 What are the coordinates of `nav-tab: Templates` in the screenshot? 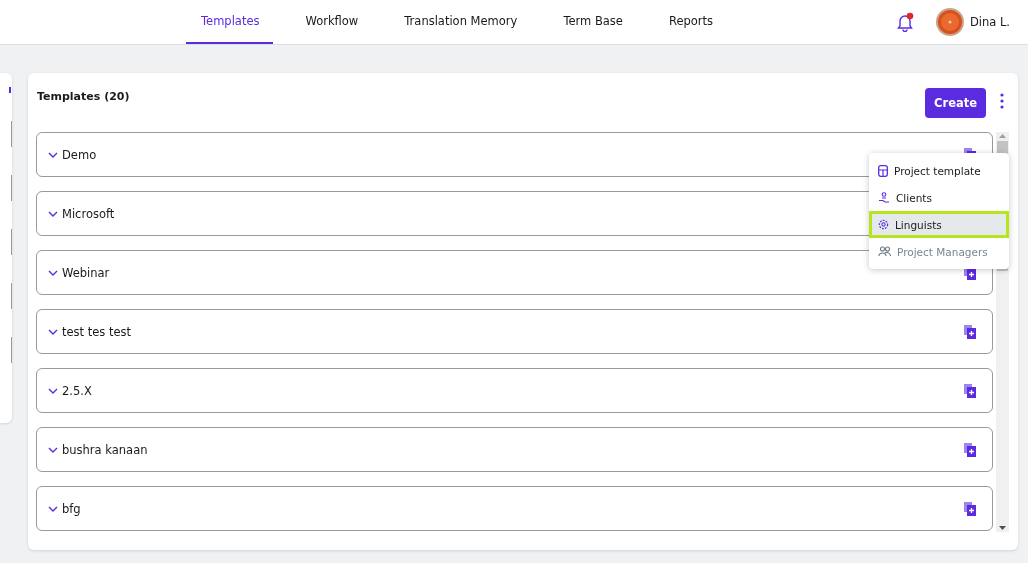 It's located at (230, 22).